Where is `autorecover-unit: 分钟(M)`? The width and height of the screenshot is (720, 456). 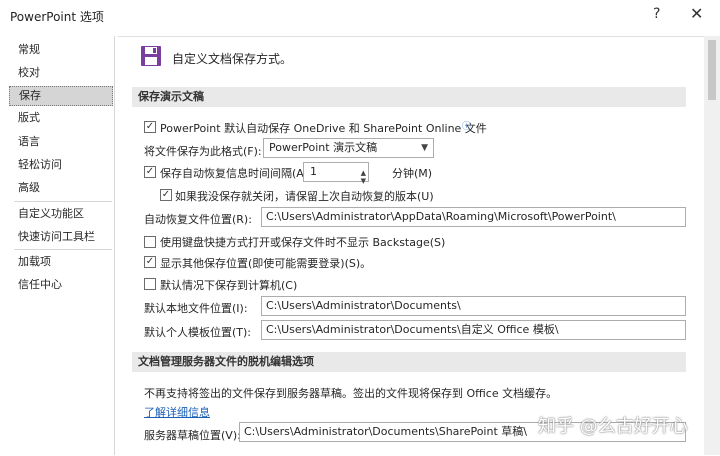
autorecover-unit: 分钟(M) is located at coordinates (412, 173).